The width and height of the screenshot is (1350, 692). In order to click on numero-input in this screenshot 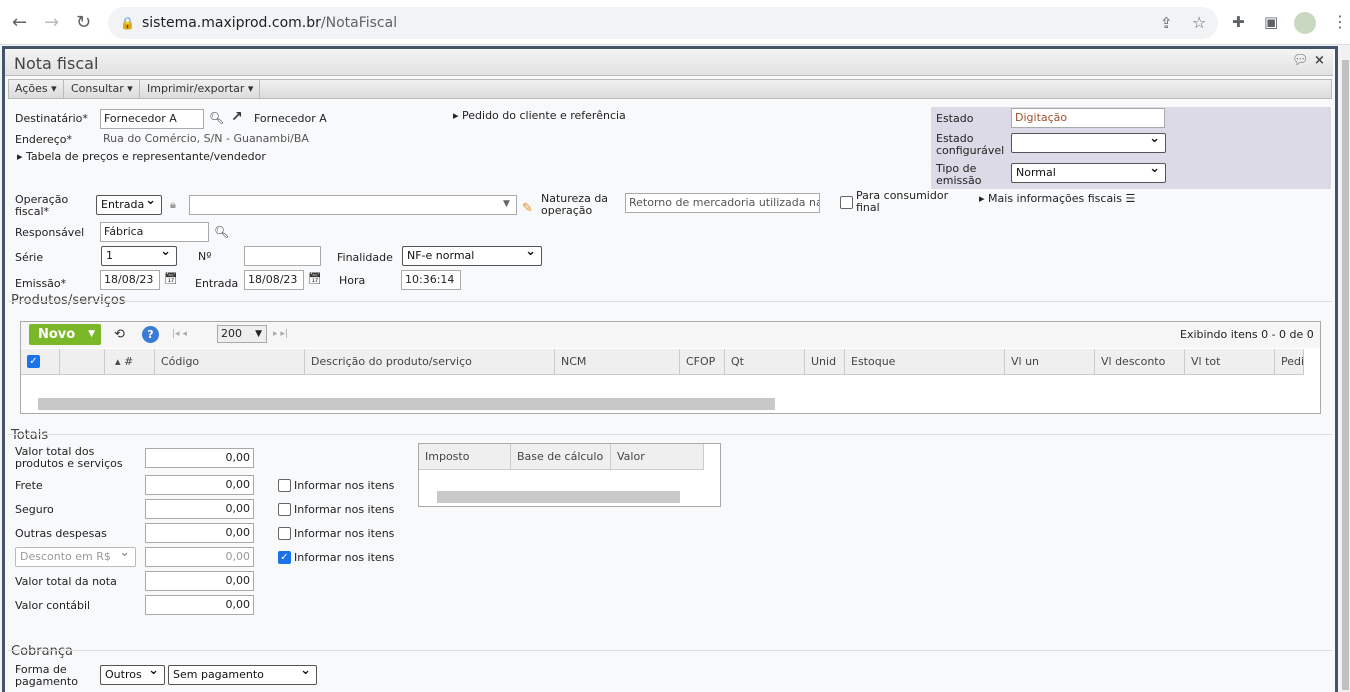, I will do `click(282, 256)`.